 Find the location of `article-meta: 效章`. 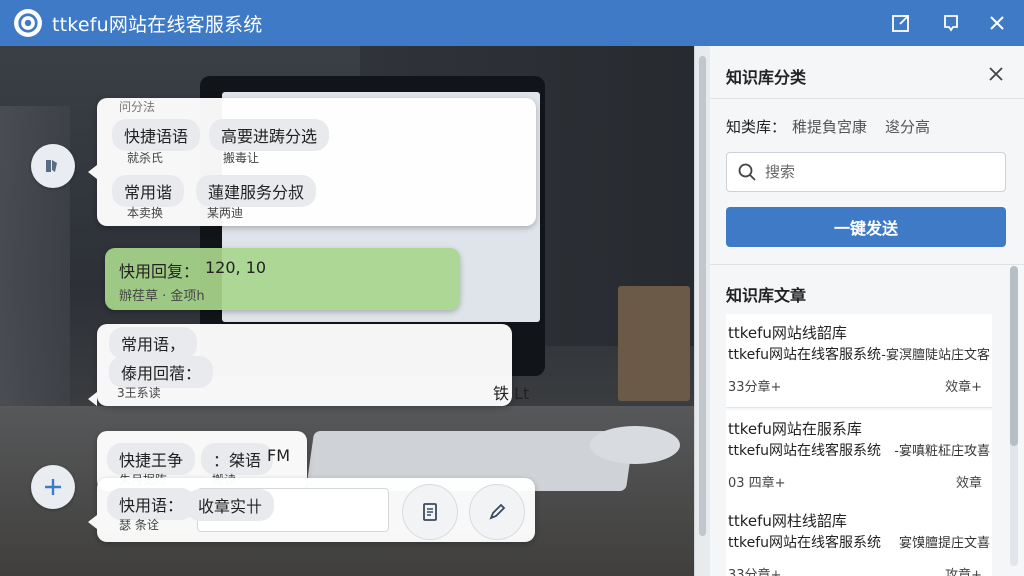

article-meta: 效章 is located at coordinates (968, 483).